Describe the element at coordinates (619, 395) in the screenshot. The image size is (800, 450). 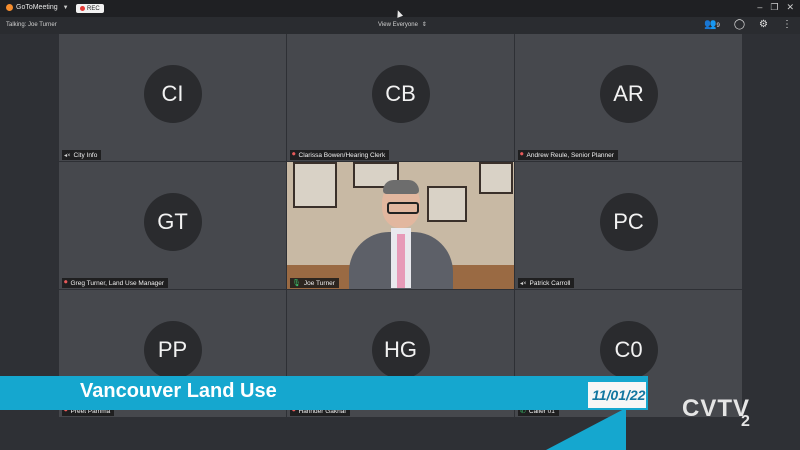
I see `broadcast-date: 11/01/22` at that location.